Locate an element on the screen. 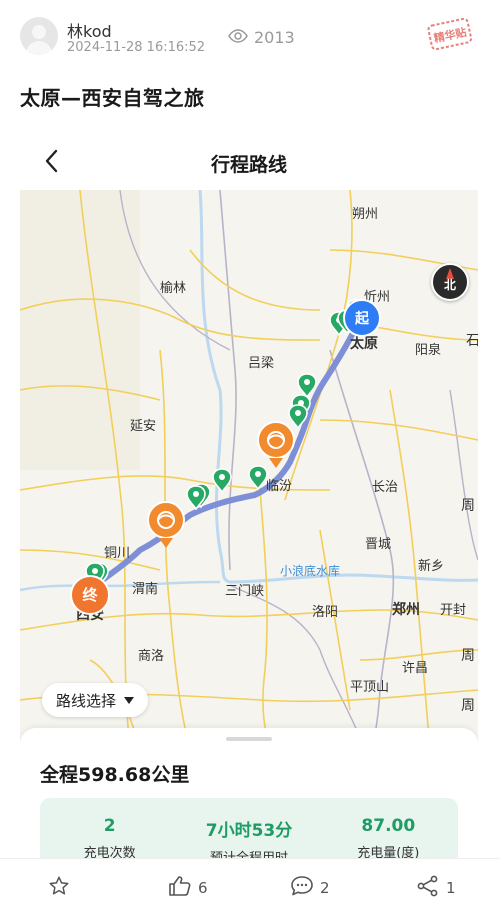 Image resolution: width=500 pixels, height=921 pixels. post-header: 林kod 2024-11-28 16:16:52 2013 精华贴 is located at coordinates (250, 37).